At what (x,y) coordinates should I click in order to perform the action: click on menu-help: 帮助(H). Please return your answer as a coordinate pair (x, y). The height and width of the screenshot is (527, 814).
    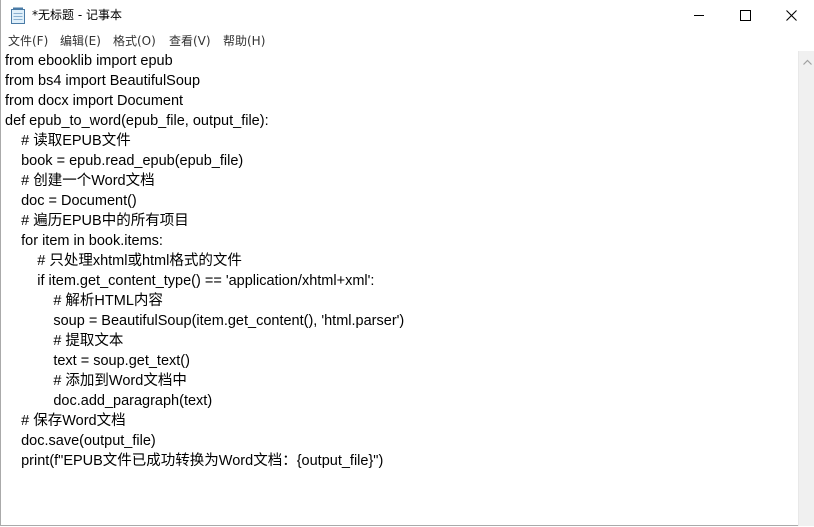
    Looking at the image, I should click on (244, 41).